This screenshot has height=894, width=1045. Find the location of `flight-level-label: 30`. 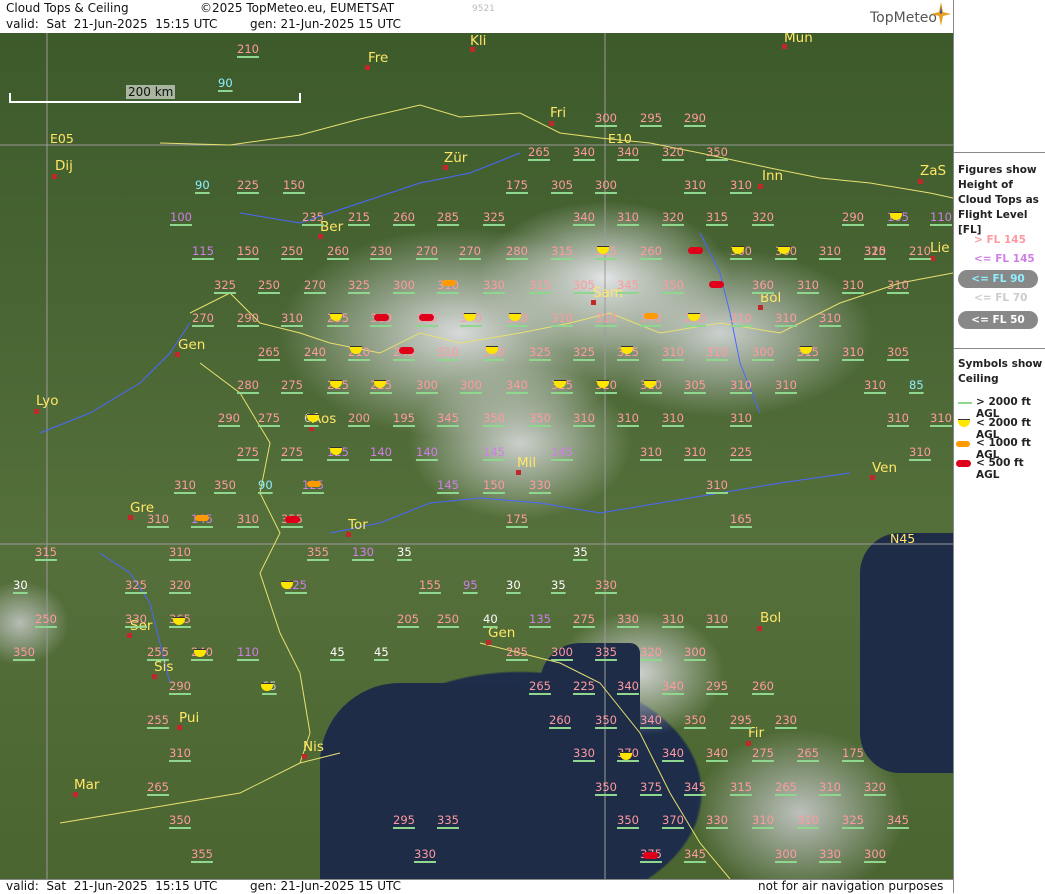

flight-level-label: 30 is located at coordinates (513, 585).